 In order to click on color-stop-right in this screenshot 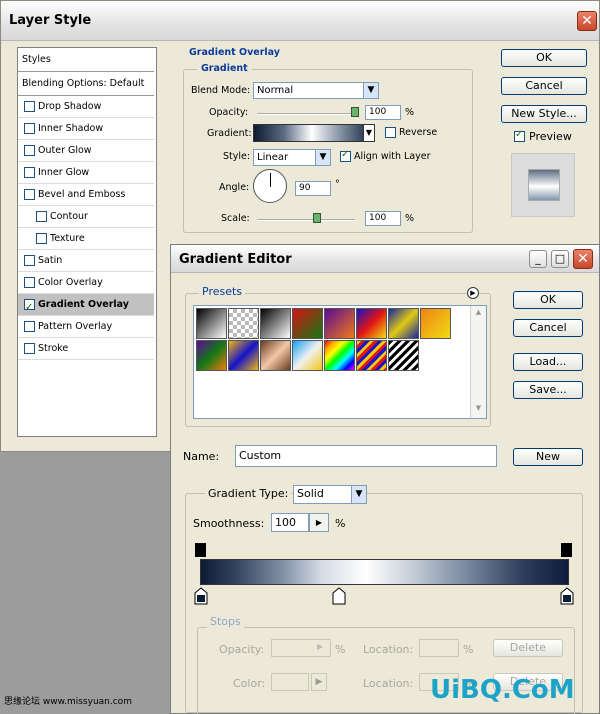, I will do `click(567, 596)`.